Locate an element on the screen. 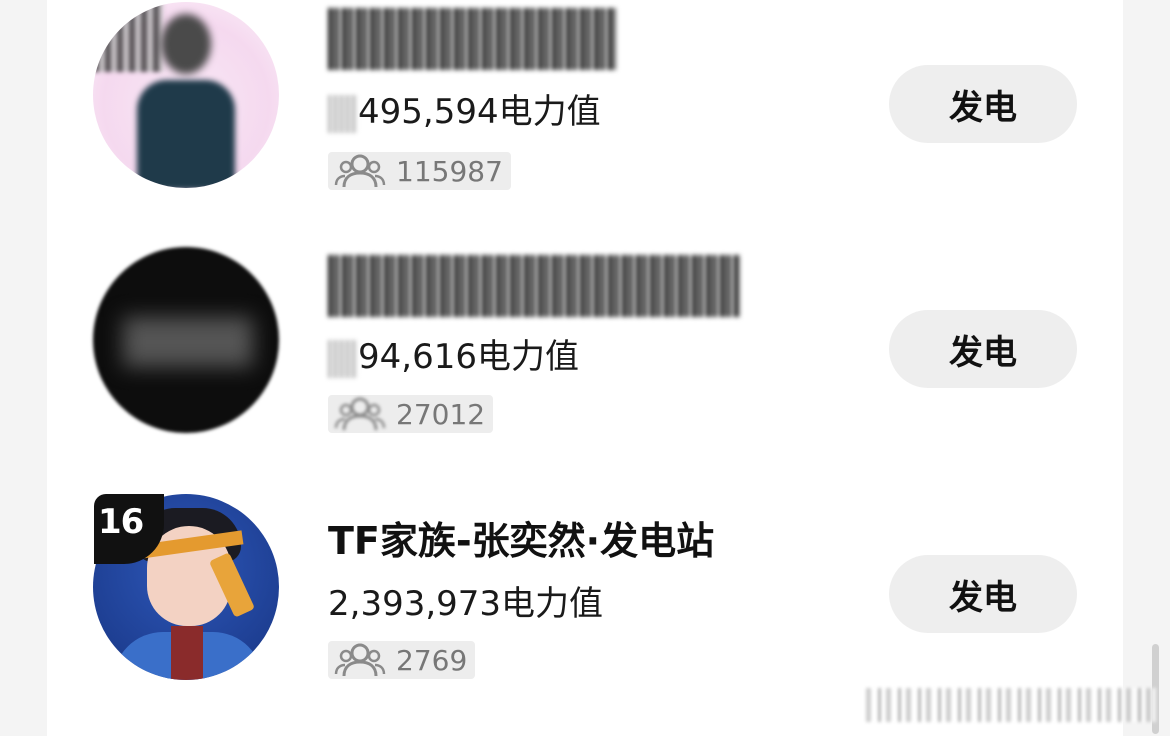 This screenshot has height=736, width=1170. fans-badge: 115987 is located at coordinates (419, 171).